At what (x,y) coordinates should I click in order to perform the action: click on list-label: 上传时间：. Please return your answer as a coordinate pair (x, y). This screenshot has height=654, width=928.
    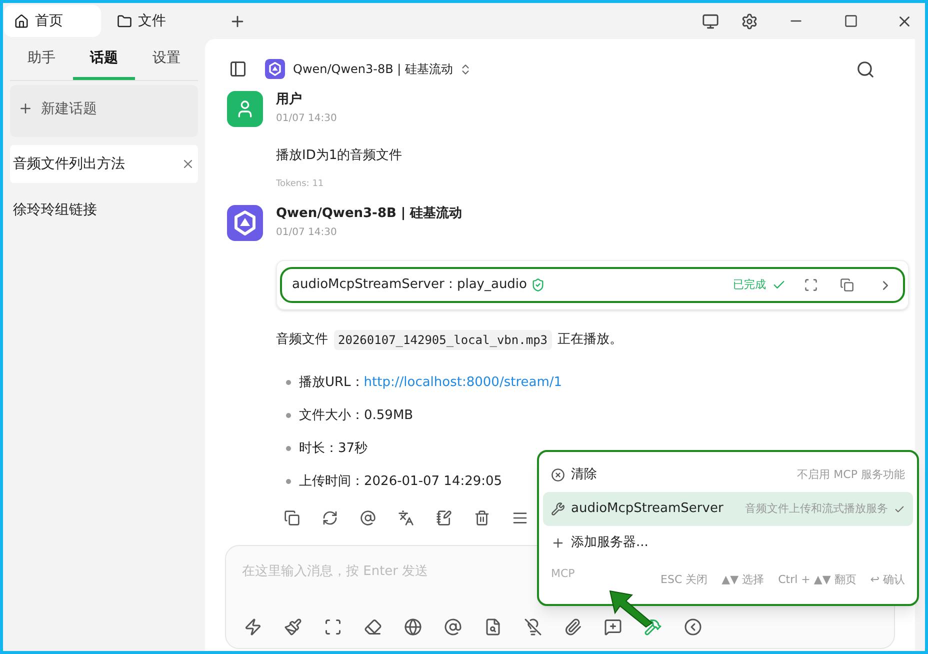
    Looking at the image, I should click on (331, 481).